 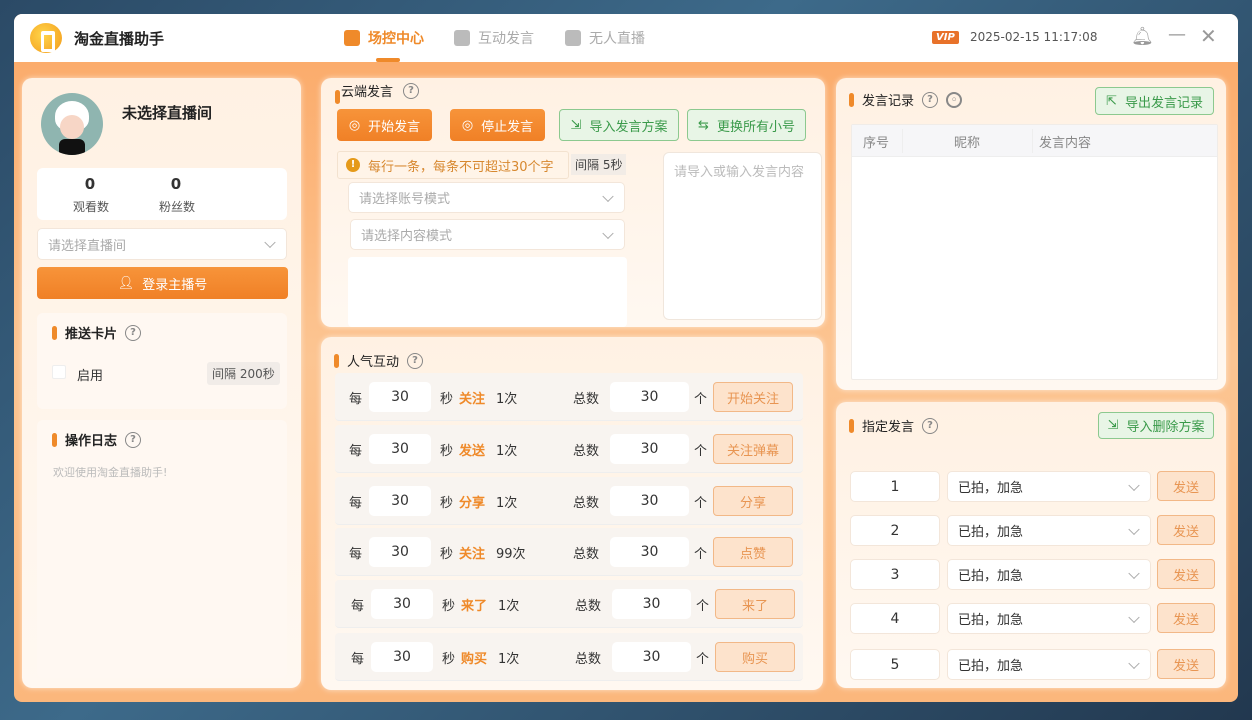 What do you see at coordinates (605, 38) in the screenshot?
I see `tab-unmanned-live: 无人直播` at bounding box center [605, 38].